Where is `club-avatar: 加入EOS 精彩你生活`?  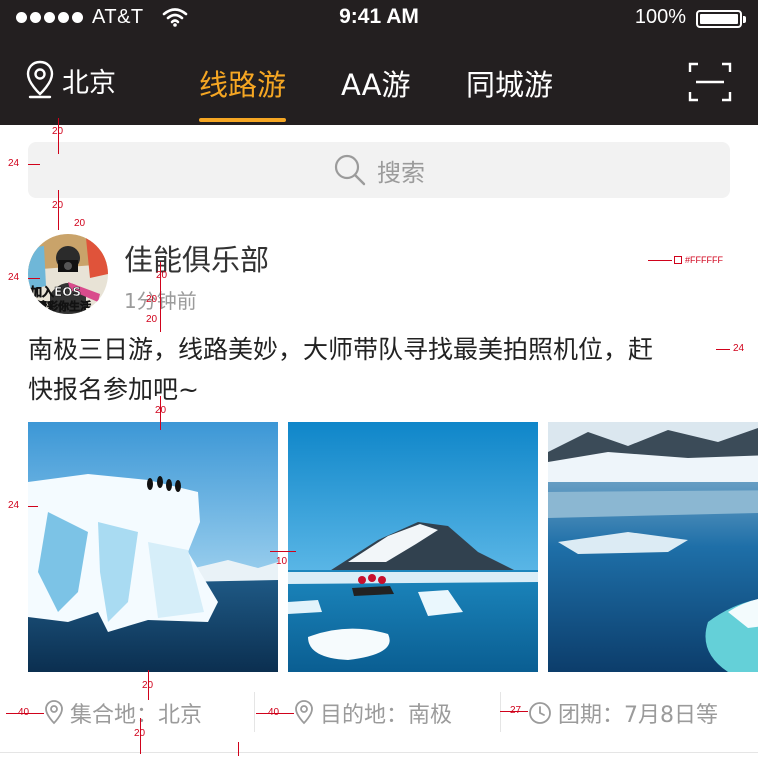
club-avatar: 加入EOS 精彩你生活 is located at coordinates (68, 274).